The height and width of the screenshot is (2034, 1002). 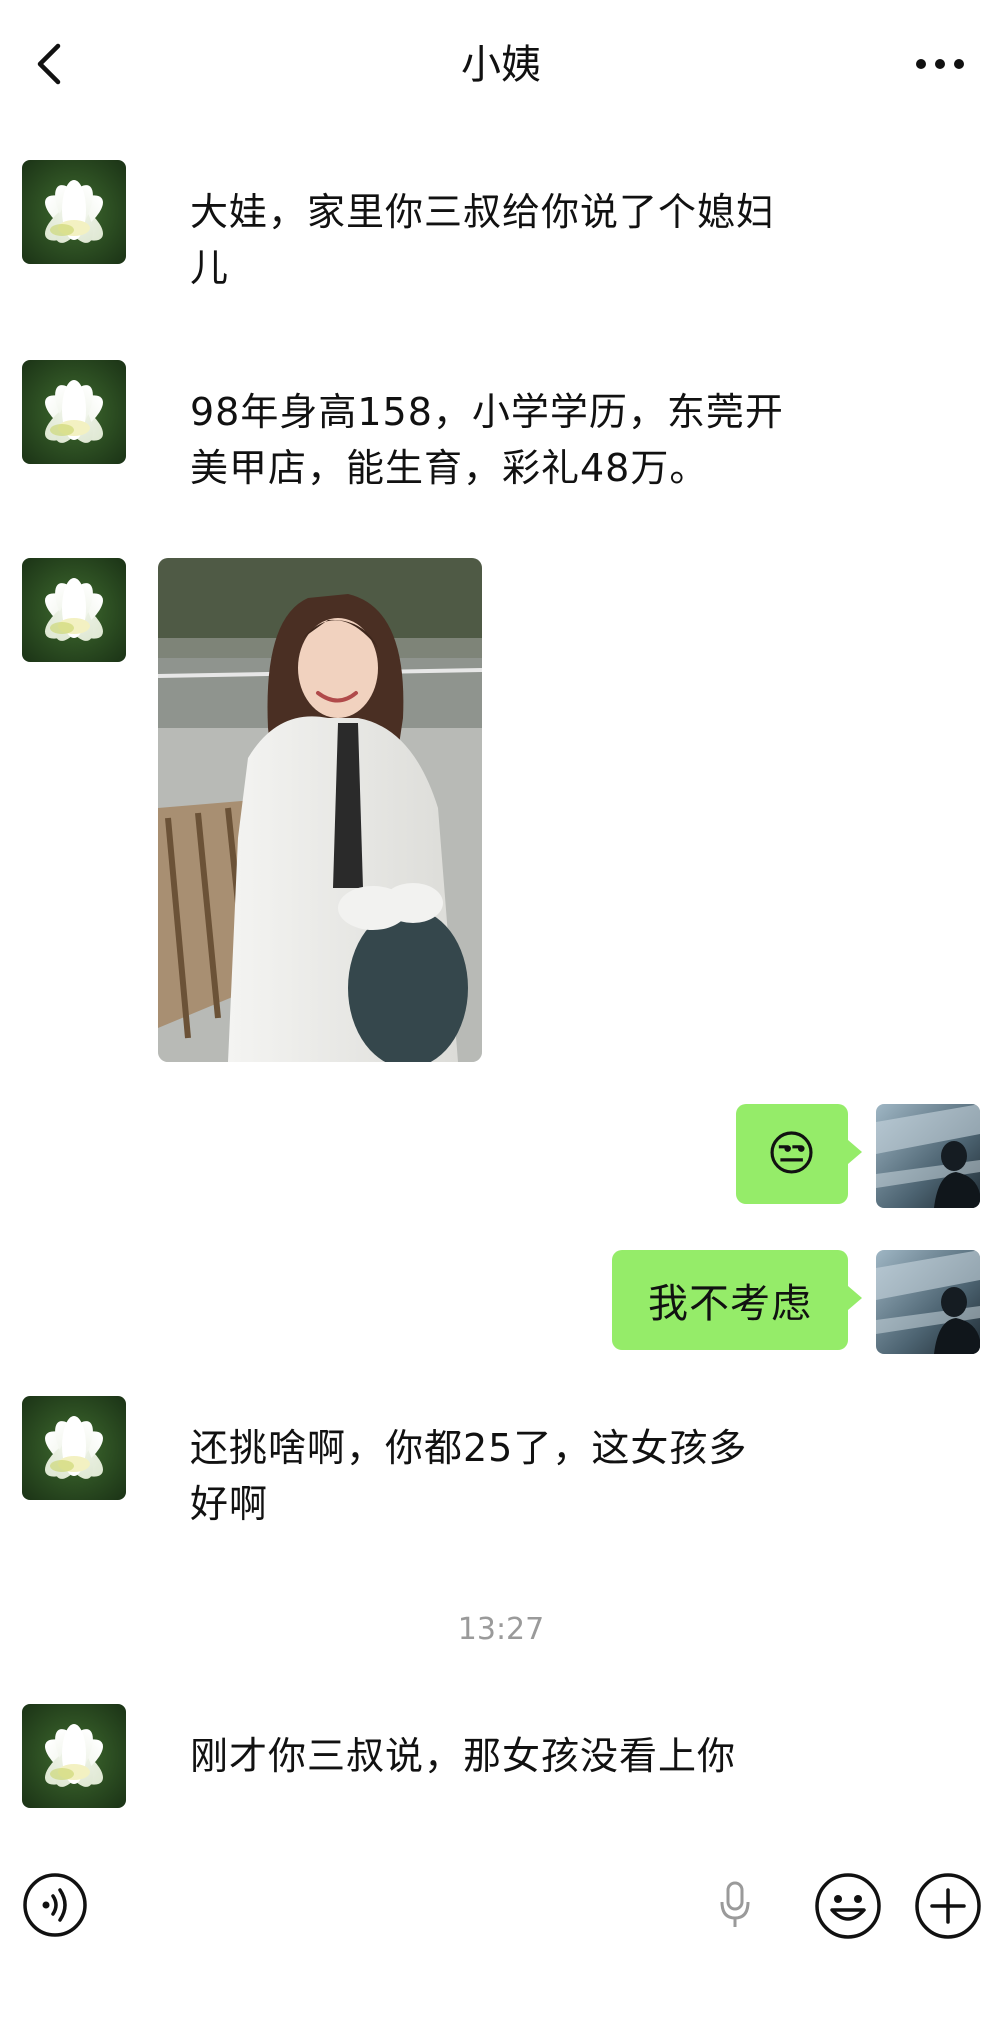 I want to click on emoji-button, so click(x=848, y=1906).